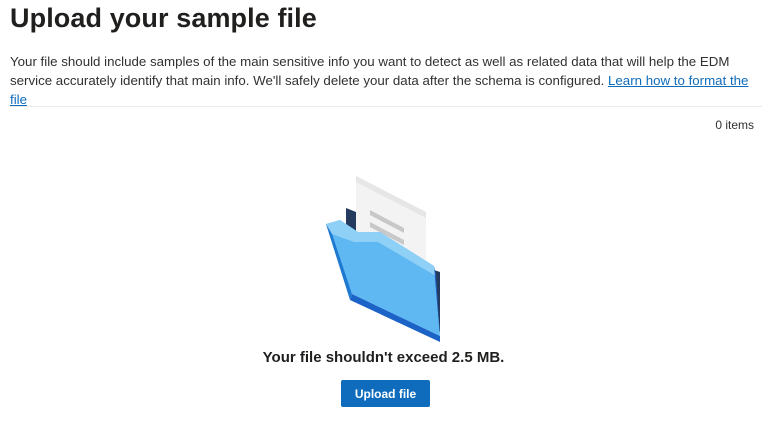 This screenshot has width=767, height=441. What do you see at coordinates (385, 393) in the screenshot?
I see `upload-file-button: Upload file` at bounding box center [385, 393].